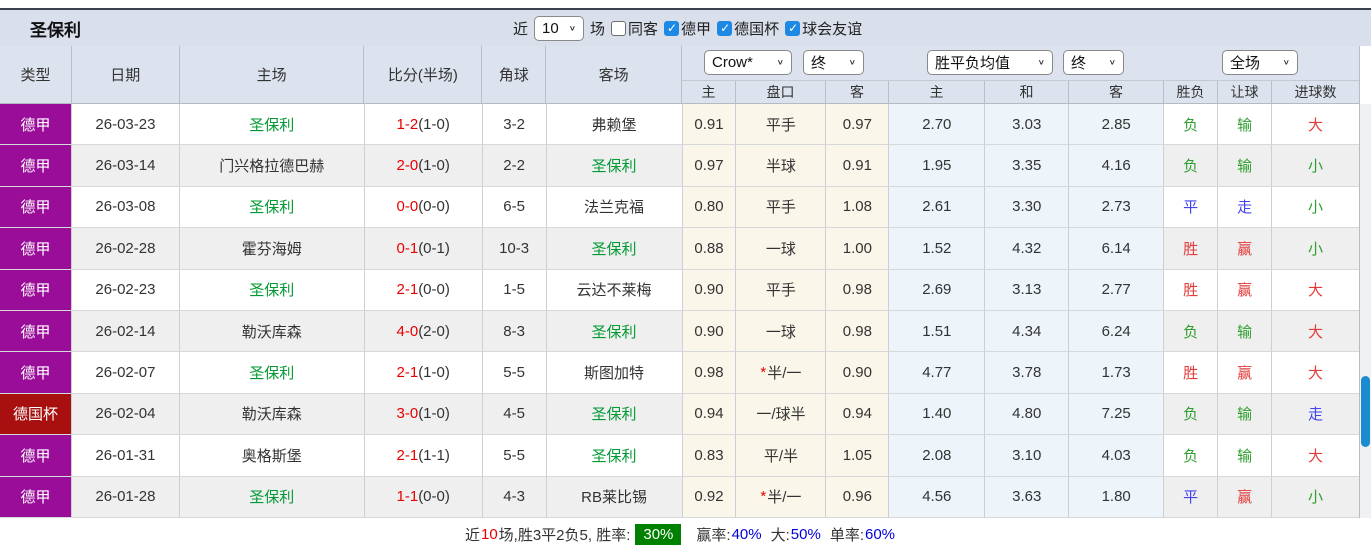  What do you see at coordinates (514, 290) in the screenshot?
I see `cell-corner: 1-5` at bounding box center [514, 290].